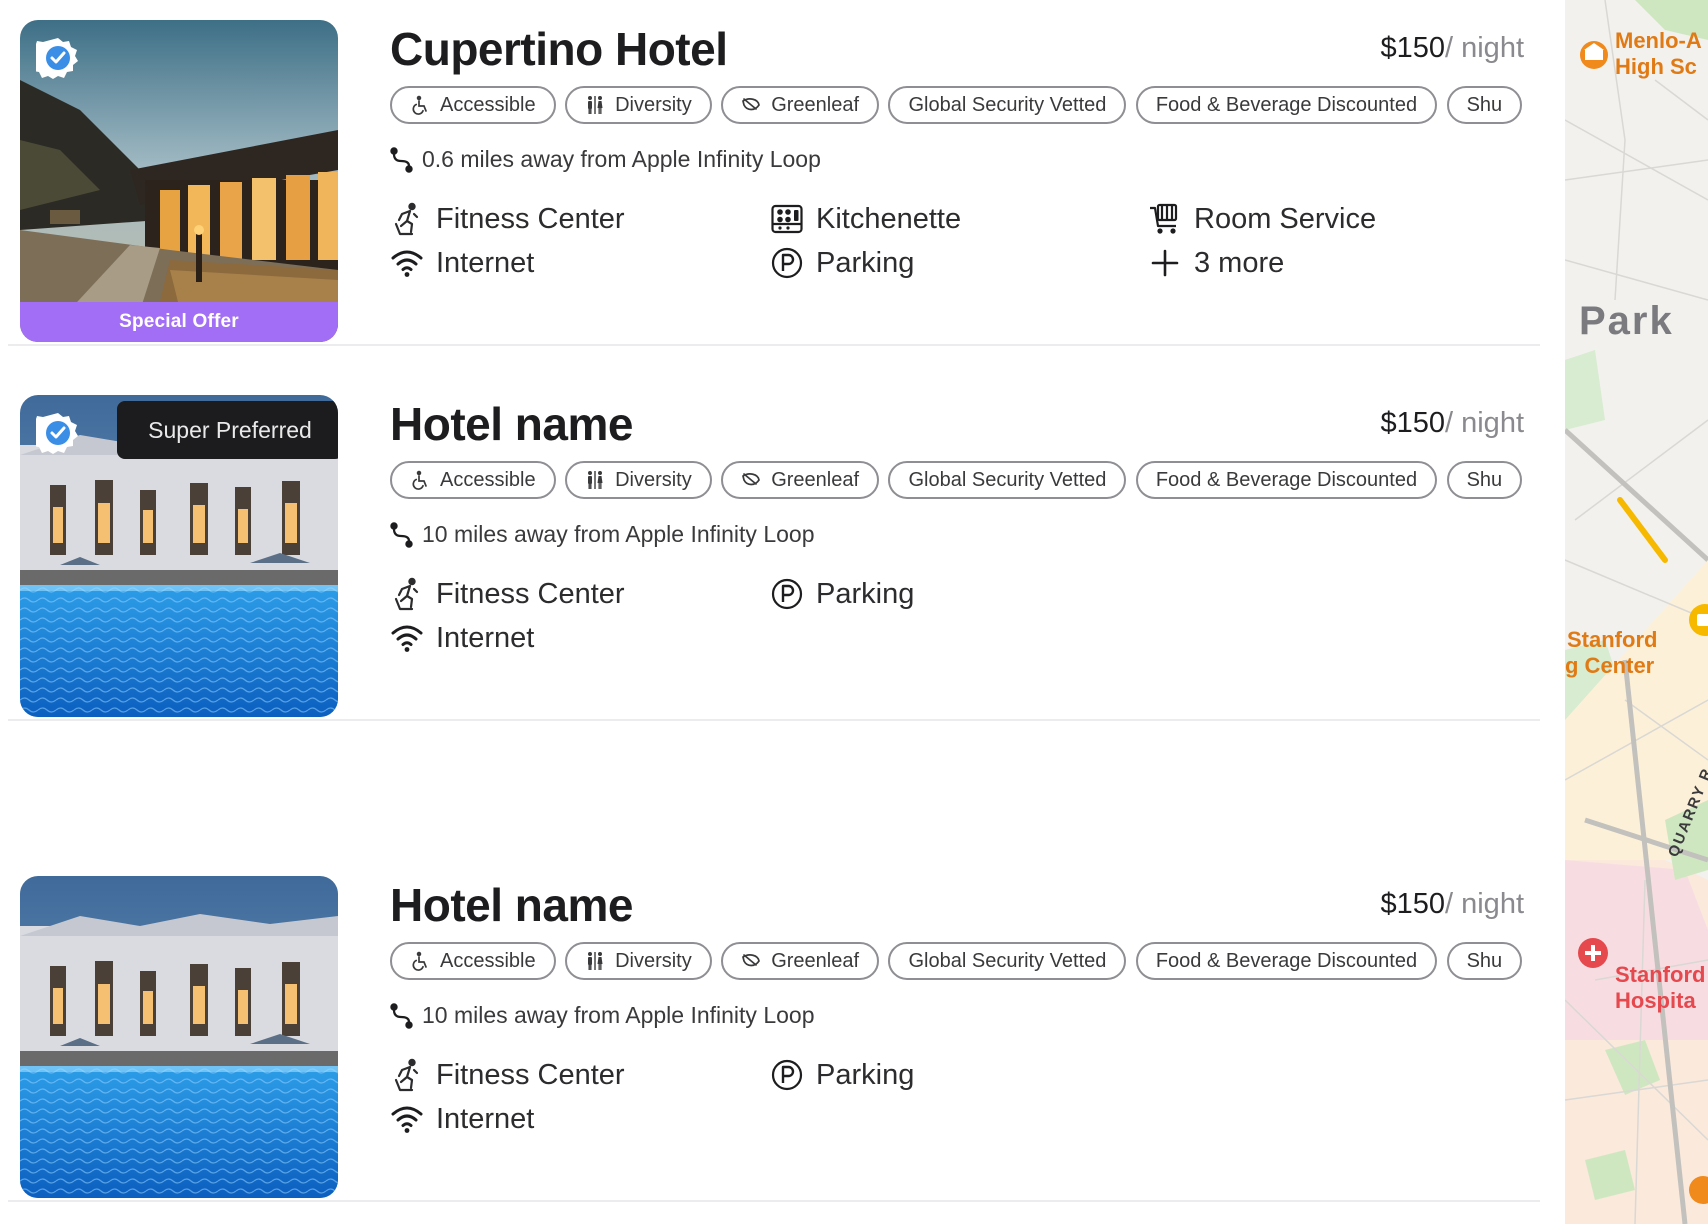 The image size is (1708, 1224). Describe the element at coordinates (618, 1015) in the screenshot. I see `distance-text: 10 miles away from Apple Infinity Loop` at that location.